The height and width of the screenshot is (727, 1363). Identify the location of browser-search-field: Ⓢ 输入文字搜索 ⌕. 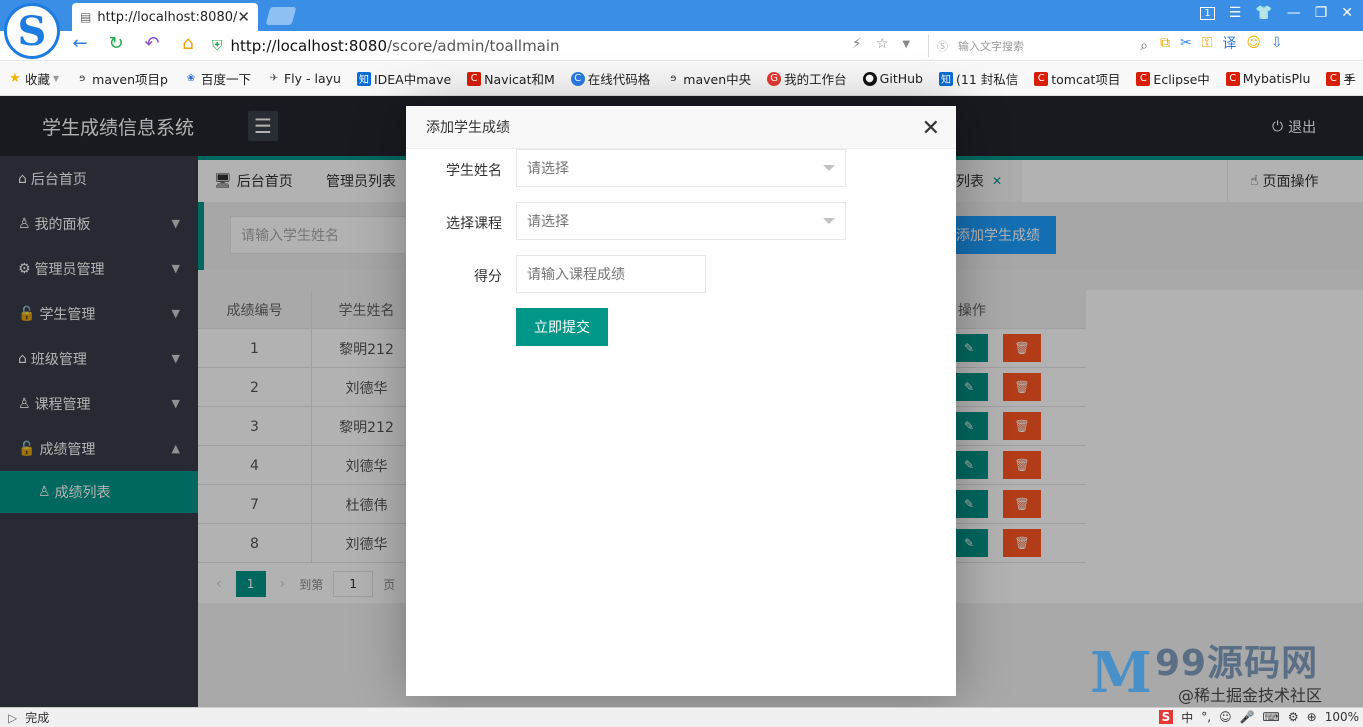
(1038, 46).